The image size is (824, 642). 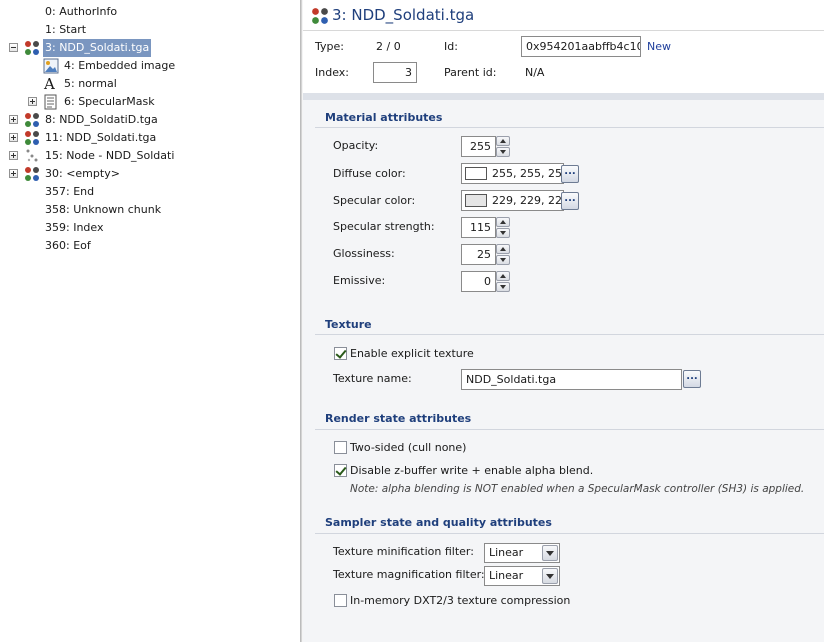 I want to click on enable-texture-checkbox, so click(x=340, y=353).